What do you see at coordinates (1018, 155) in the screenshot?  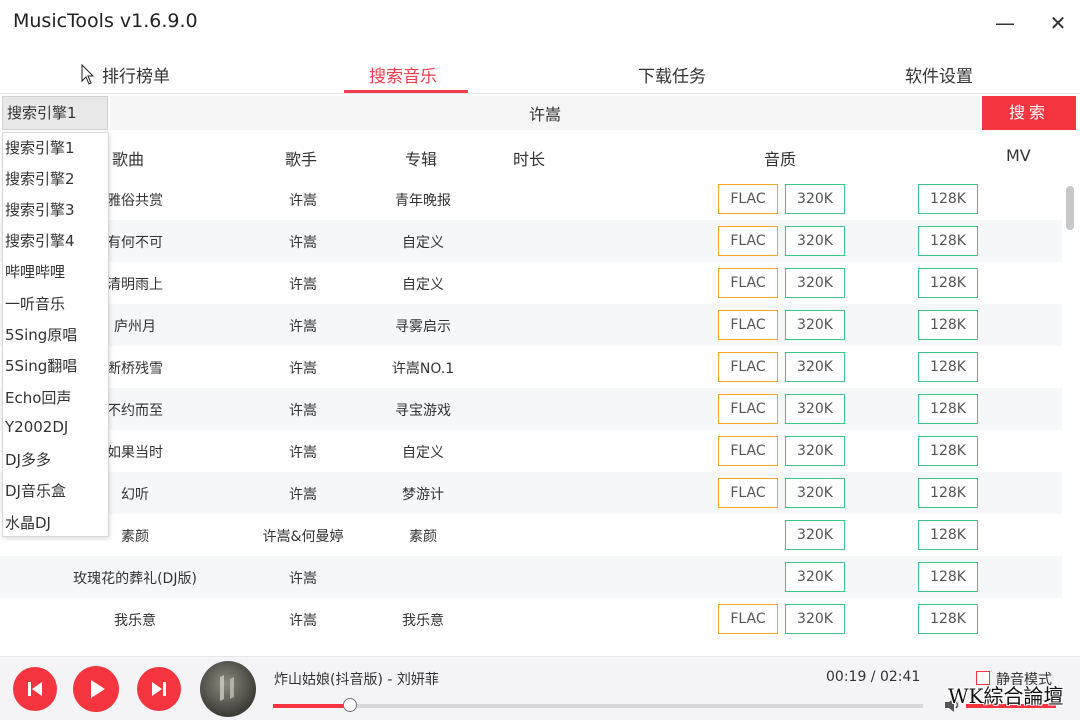 I see `column-mv: MV` at bounding box center [1018, 155].